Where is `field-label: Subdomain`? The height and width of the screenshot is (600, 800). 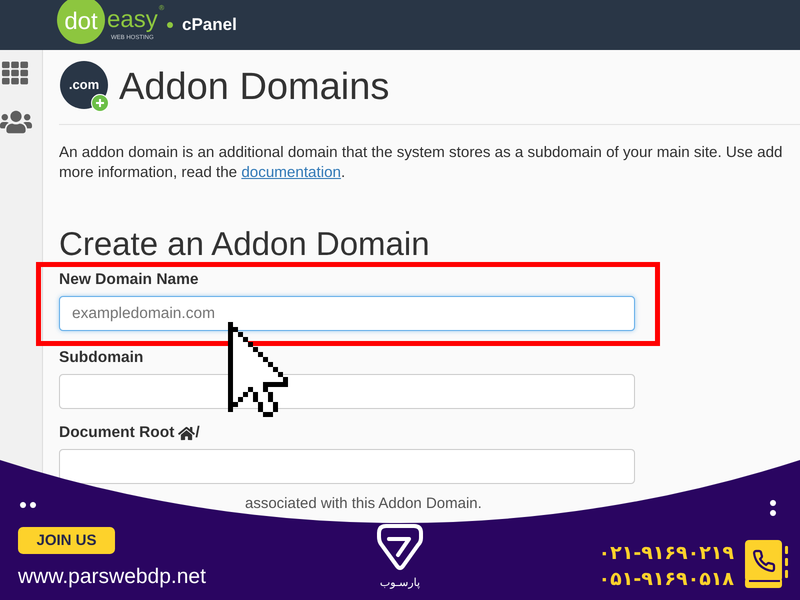 field-label: Subdomain is located at coordinates (101, 358).